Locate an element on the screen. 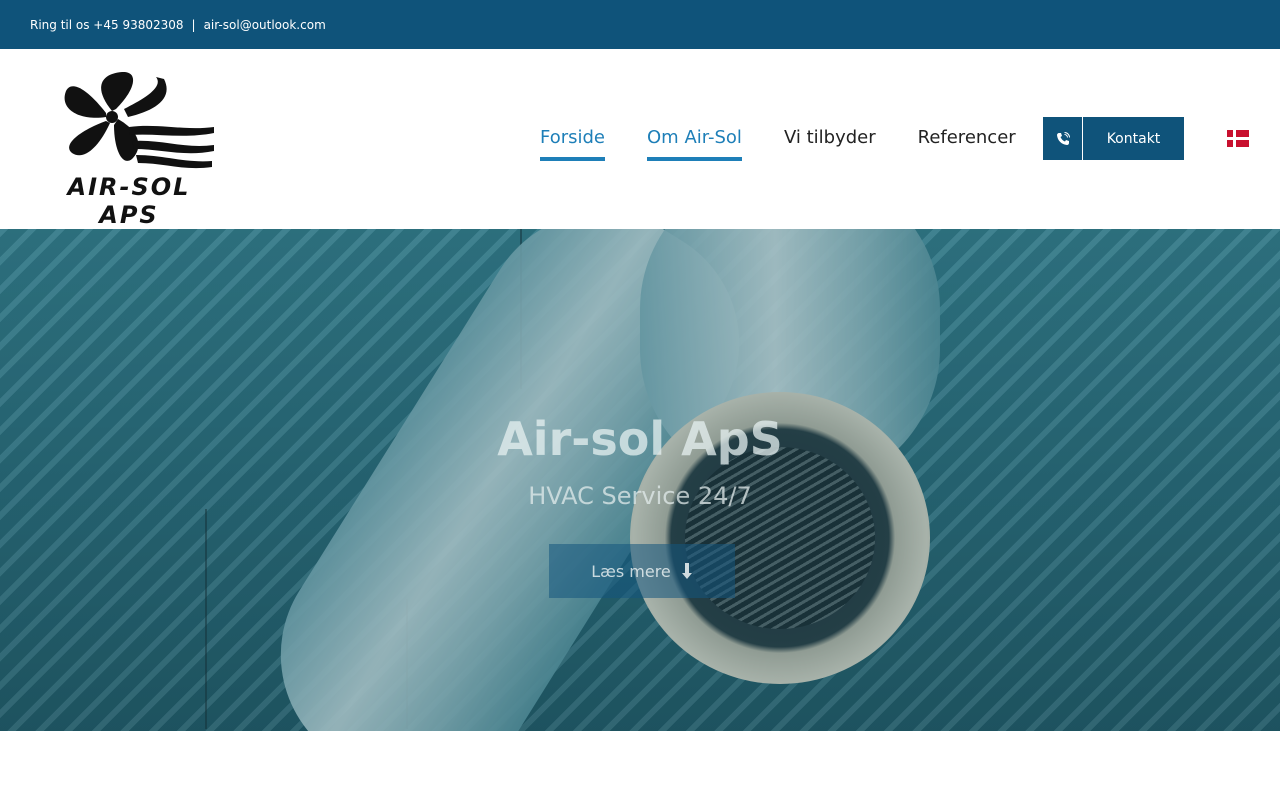 This screenshot has height=800, width=1280. logo-text: AIR-SOL APS is located at coordinates (129, 201).